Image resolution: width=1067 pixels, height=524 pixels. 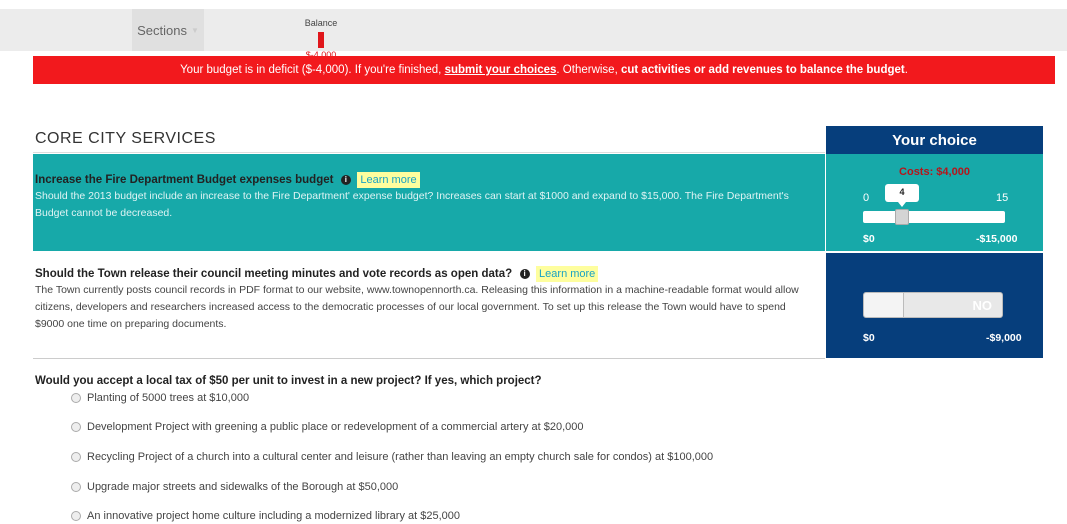 I want to click on sections-label: Sections, so click(x=162, y=30).